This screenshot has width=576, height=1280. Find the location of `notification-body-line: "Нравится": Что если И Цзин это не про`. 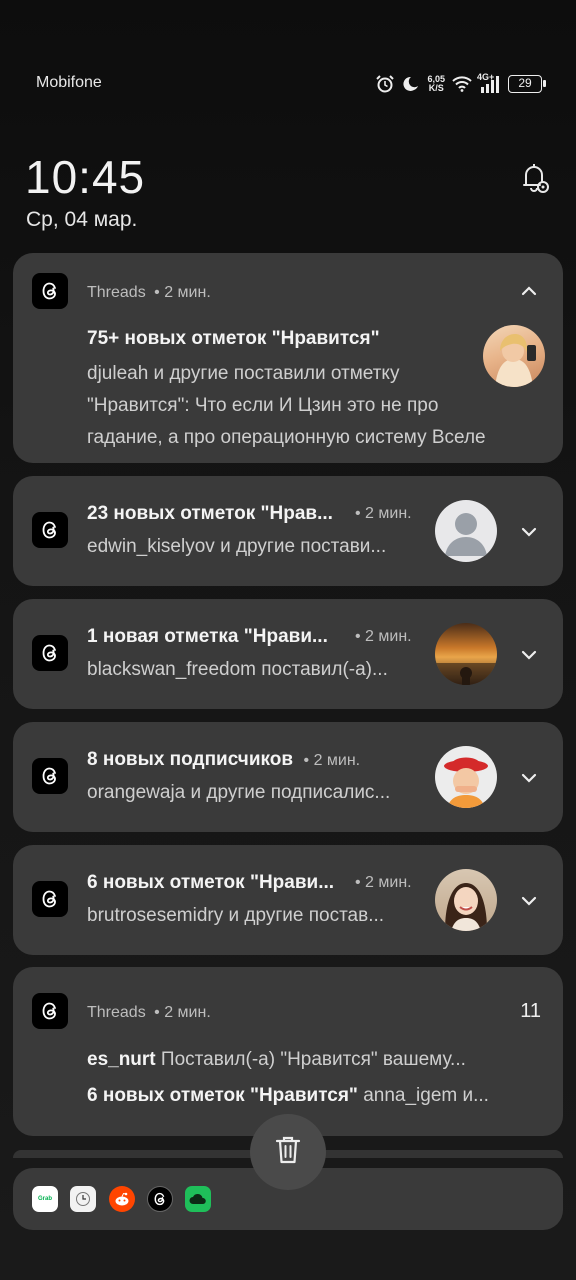

notification-body-line: "Нравится": Что если И Цзин это не про is located at coordinates (263, 405).